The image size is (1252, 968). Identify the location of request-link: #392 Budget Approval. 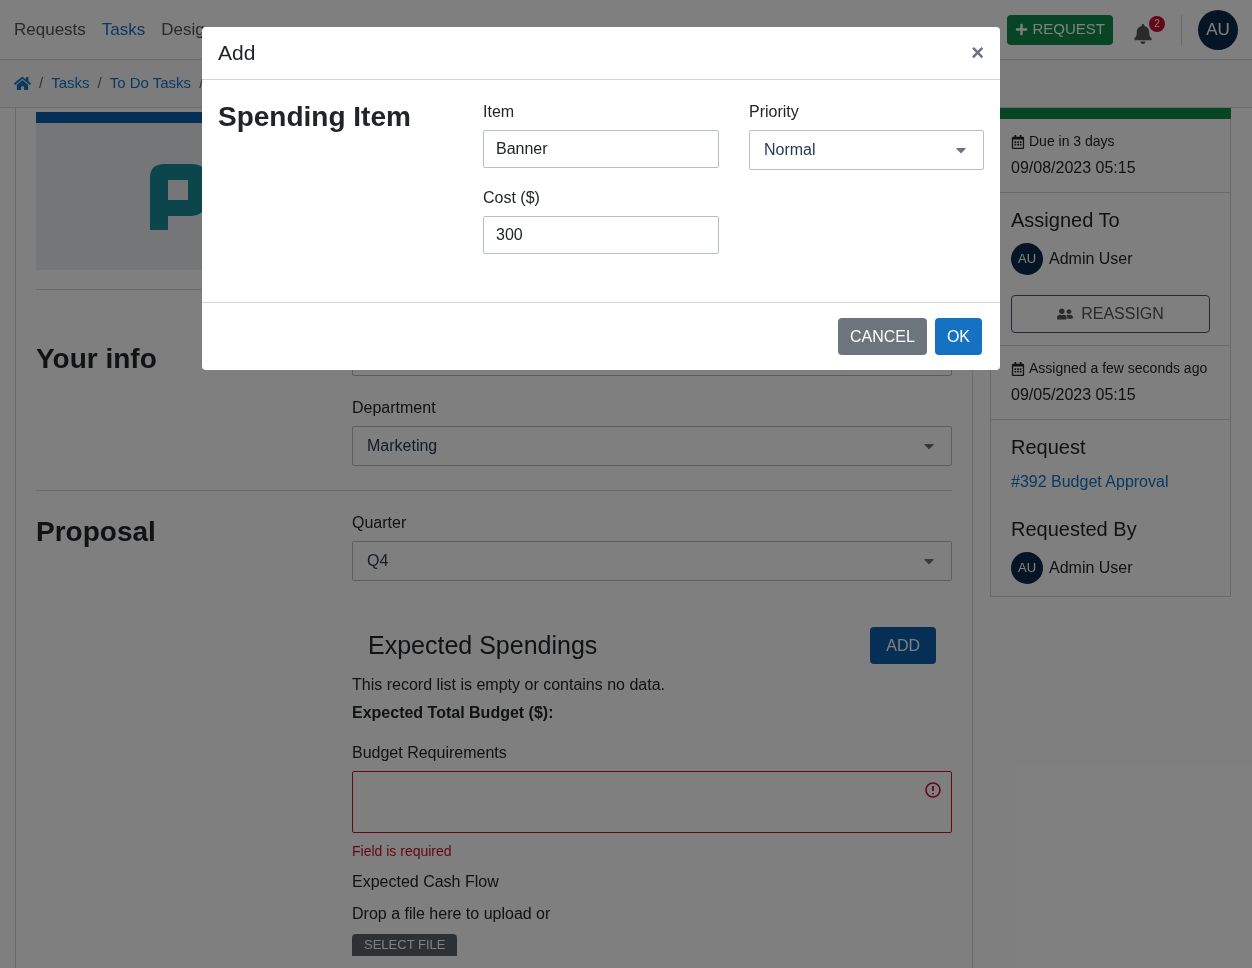
(1110, 482).